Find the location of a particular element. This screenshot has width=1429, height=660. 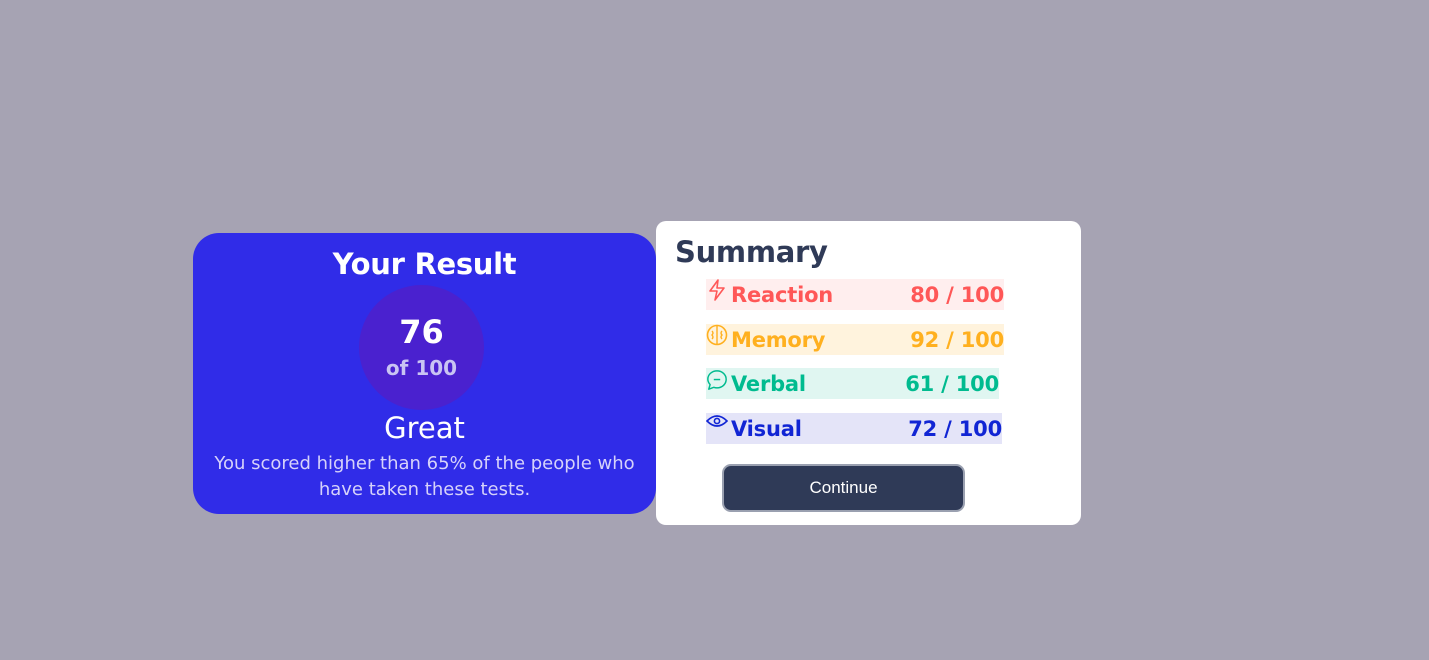

summary-item-verbal: Verbal 61 / 100 is located at coordinates (852, 383).